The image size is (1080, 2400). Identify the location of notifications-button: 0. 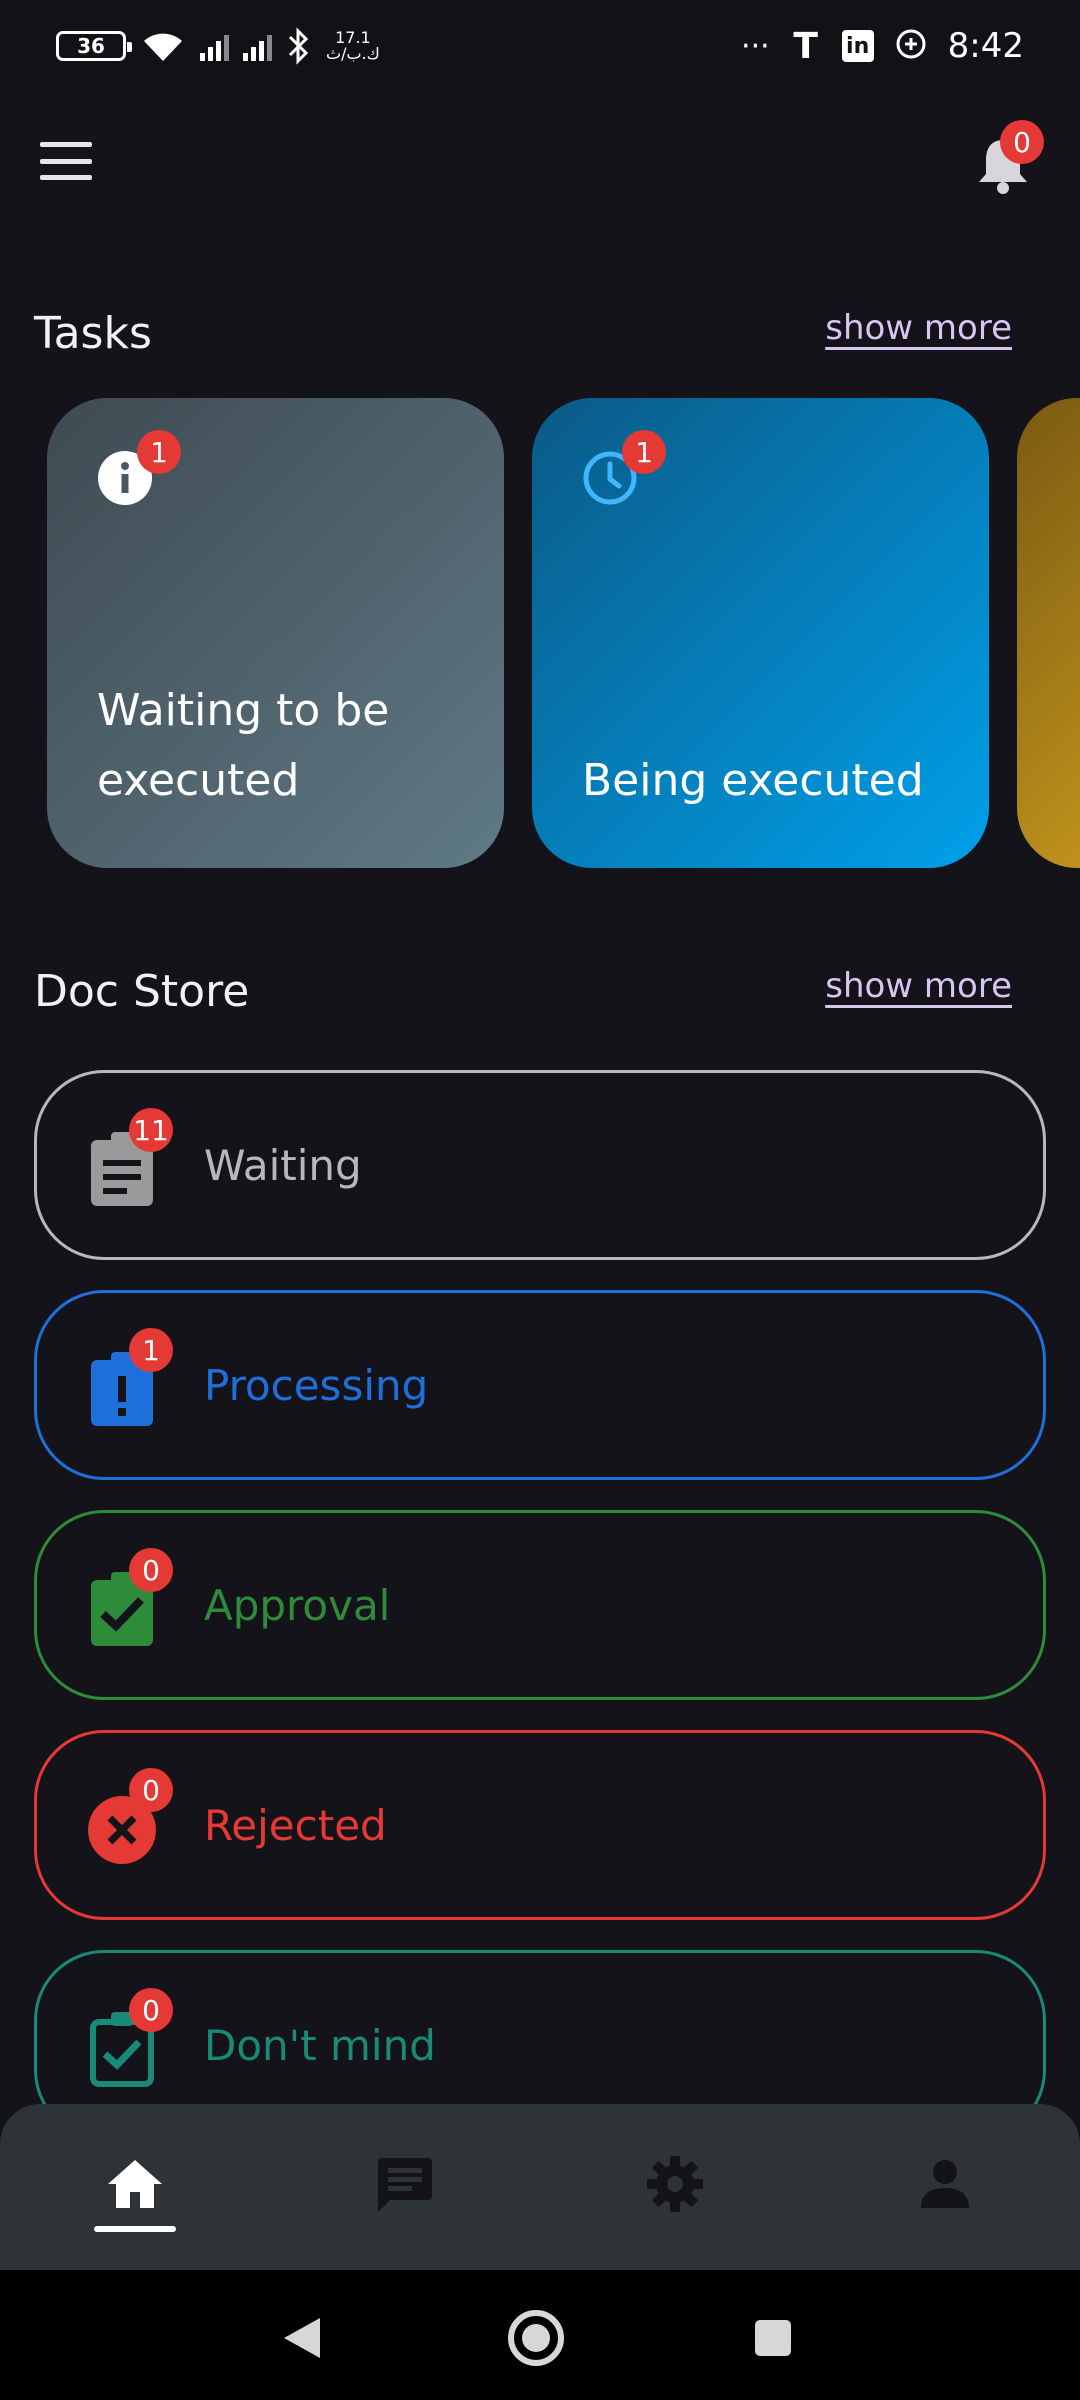
(1006, 160).